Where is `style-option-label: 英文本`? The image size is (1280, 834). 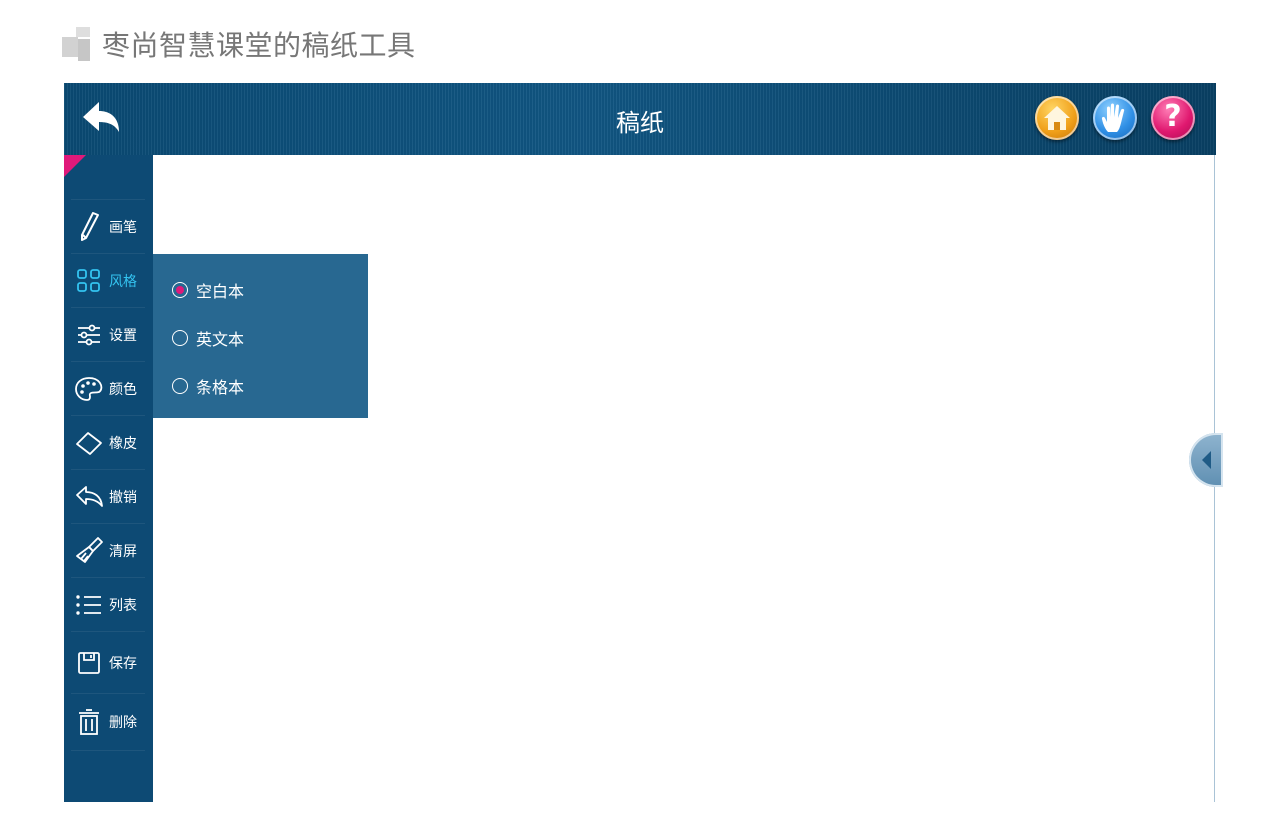 style-option-label: 英文本 is located at coordinates (220, 339).